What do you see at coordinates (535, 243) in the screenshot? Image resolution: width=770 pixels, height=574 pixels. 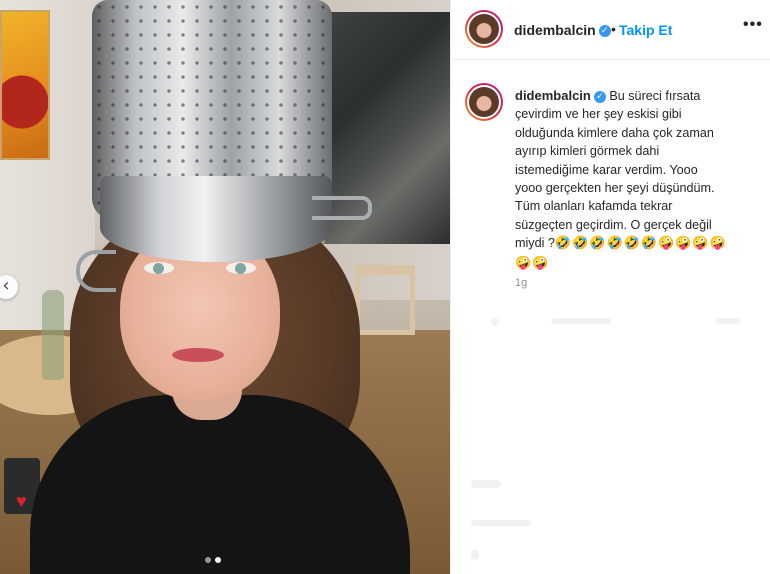 I see `caption-text-line: miydi ?` at bounding box center [535, 243].